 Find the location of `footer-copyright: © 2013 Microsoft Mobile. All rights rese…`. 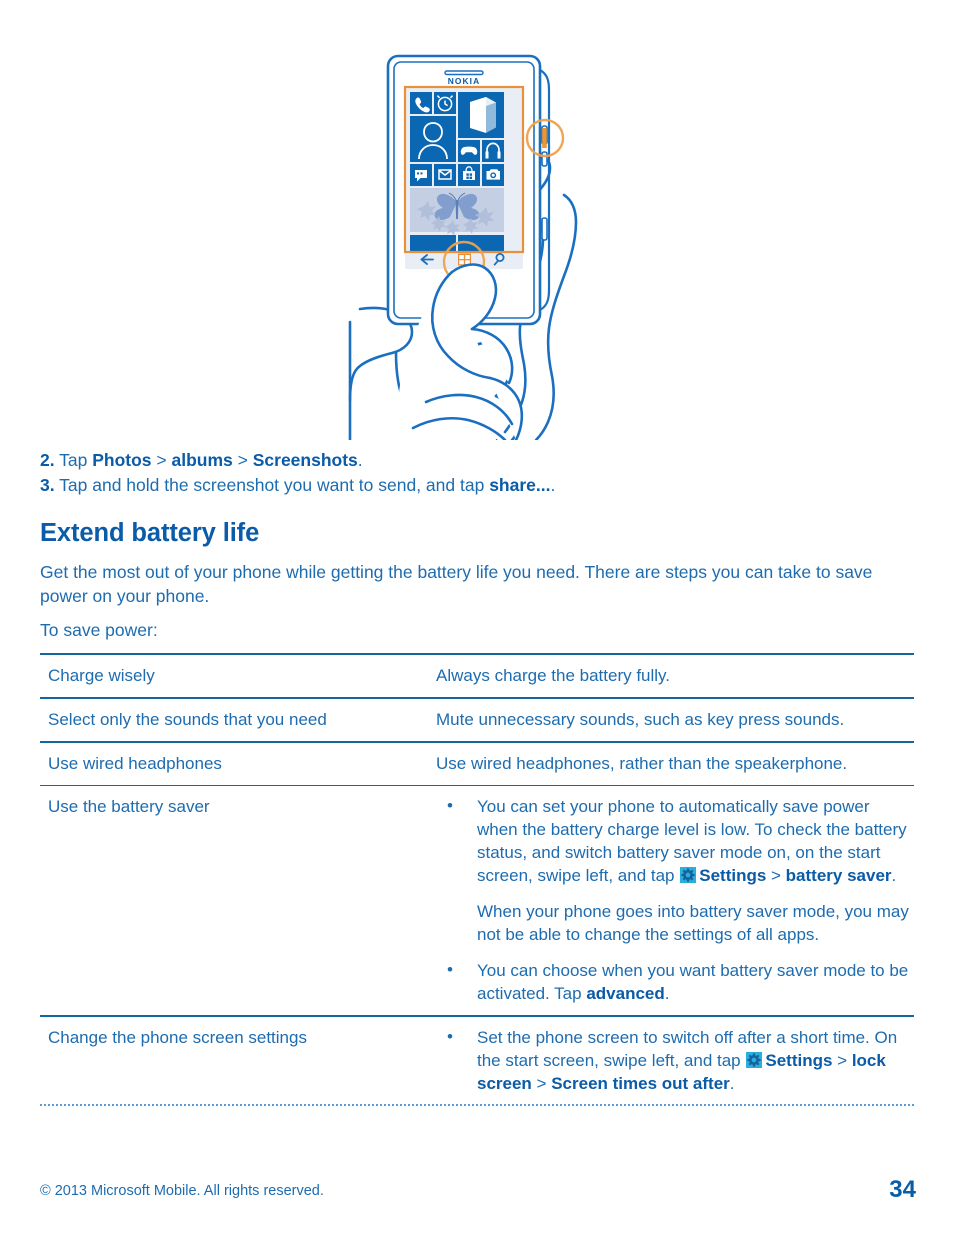

footer-copyright: © 2013 Microsoft Mobile. All rights rese… is located at coordinates (182, 1191).